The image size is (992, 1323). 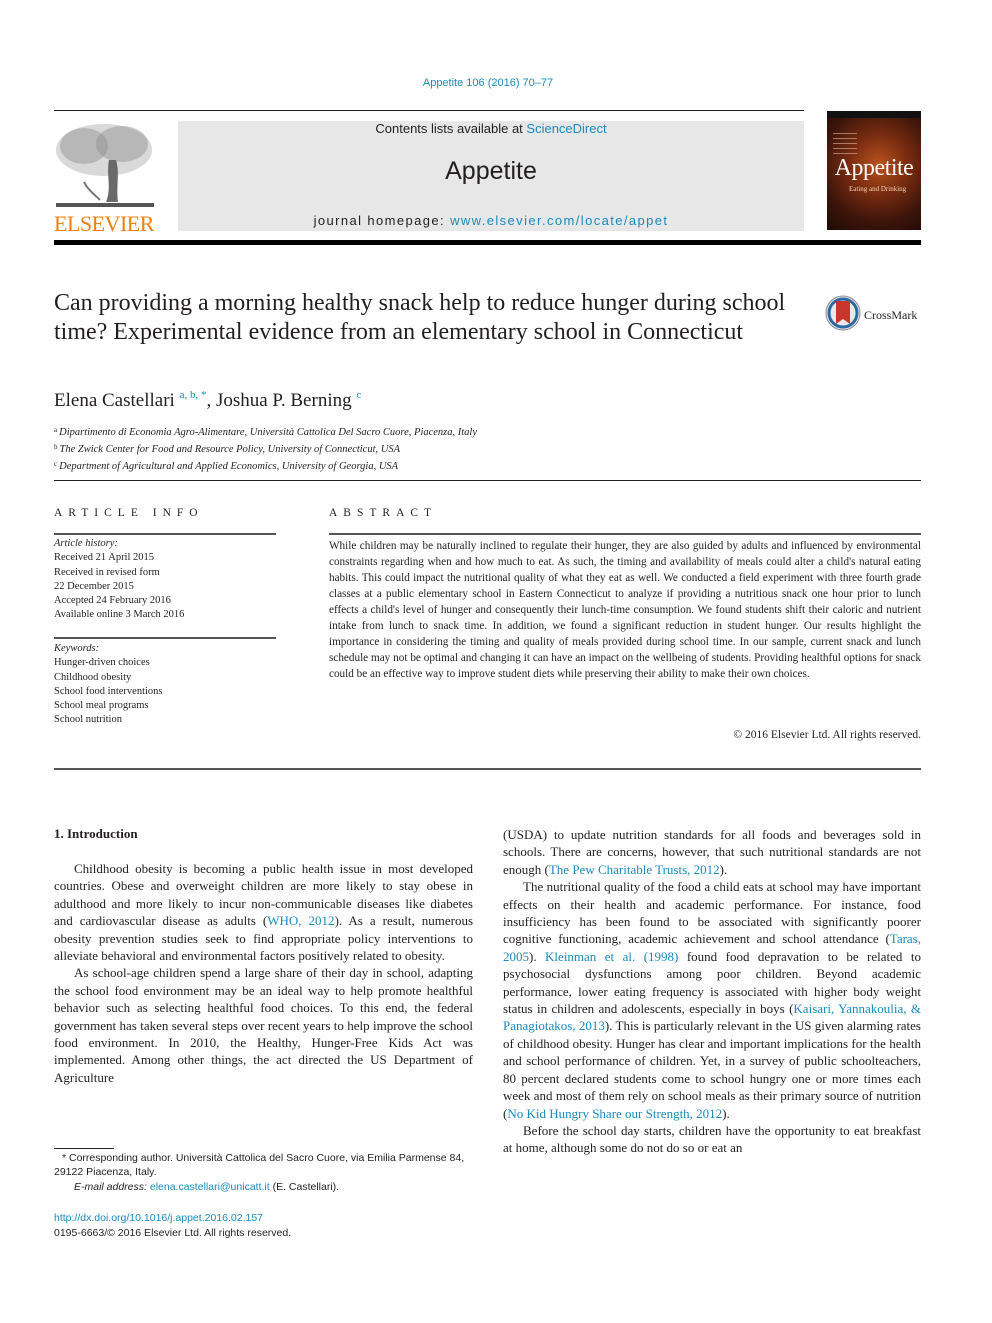 What do you see at coordinates (86, 543) in the screenshot?
I see `article-history-label: Article history:` at bounding box center [86, 543].